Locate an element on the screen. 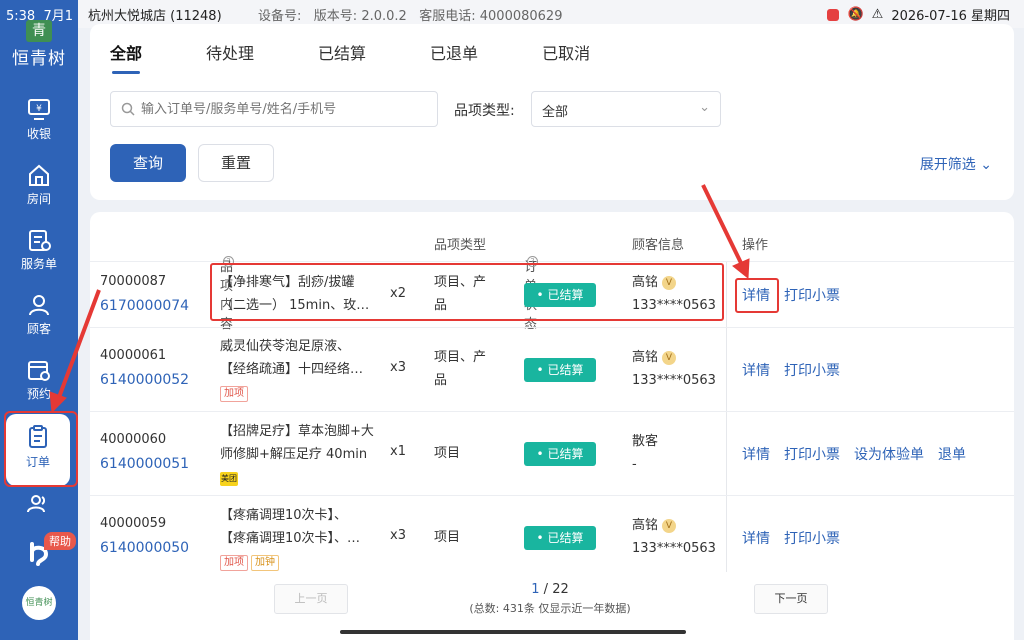 Image resolution: width=1024 pixels, height=640 pixels. annotation-box-order-nav is located at coordinates (41, 449).